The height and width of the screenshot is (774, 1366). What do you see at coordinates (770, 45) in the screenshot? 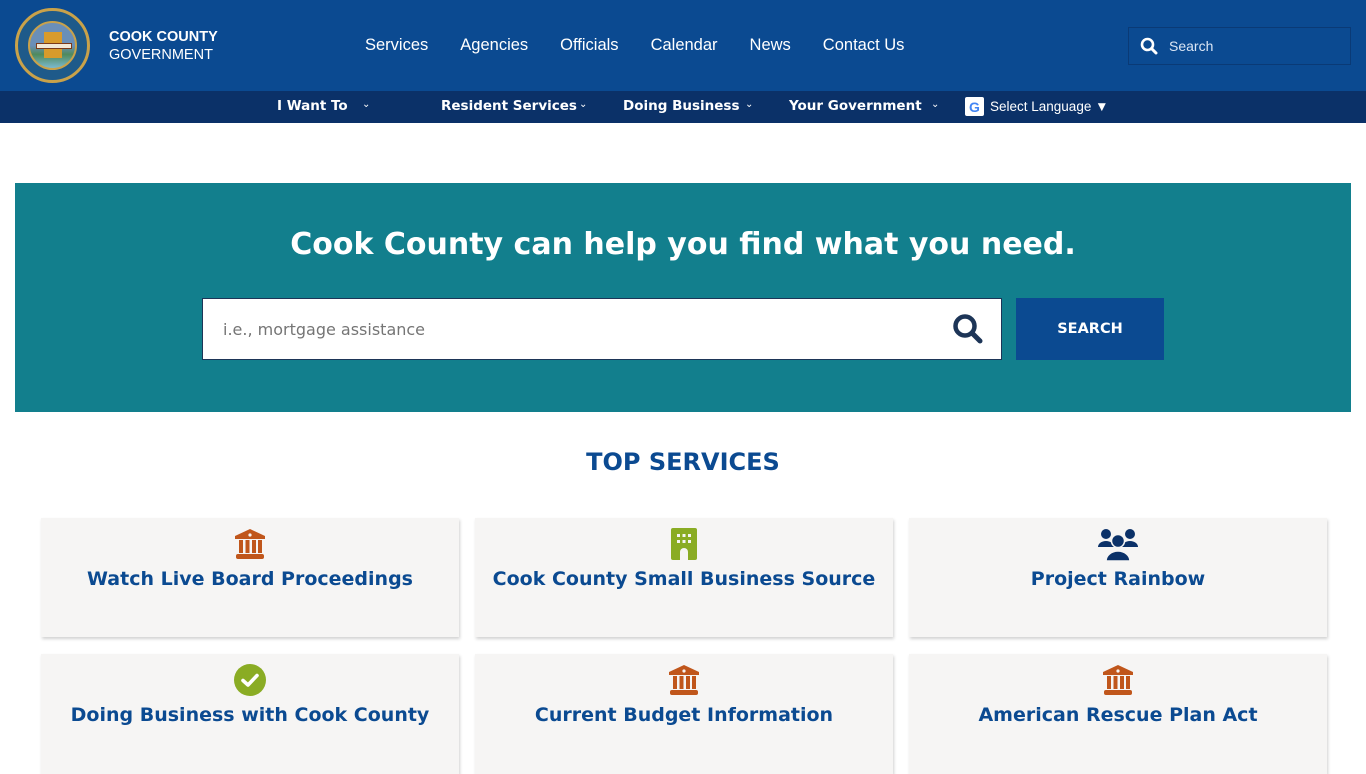
I see `nav-news: News` at bounding box center [770, 45].